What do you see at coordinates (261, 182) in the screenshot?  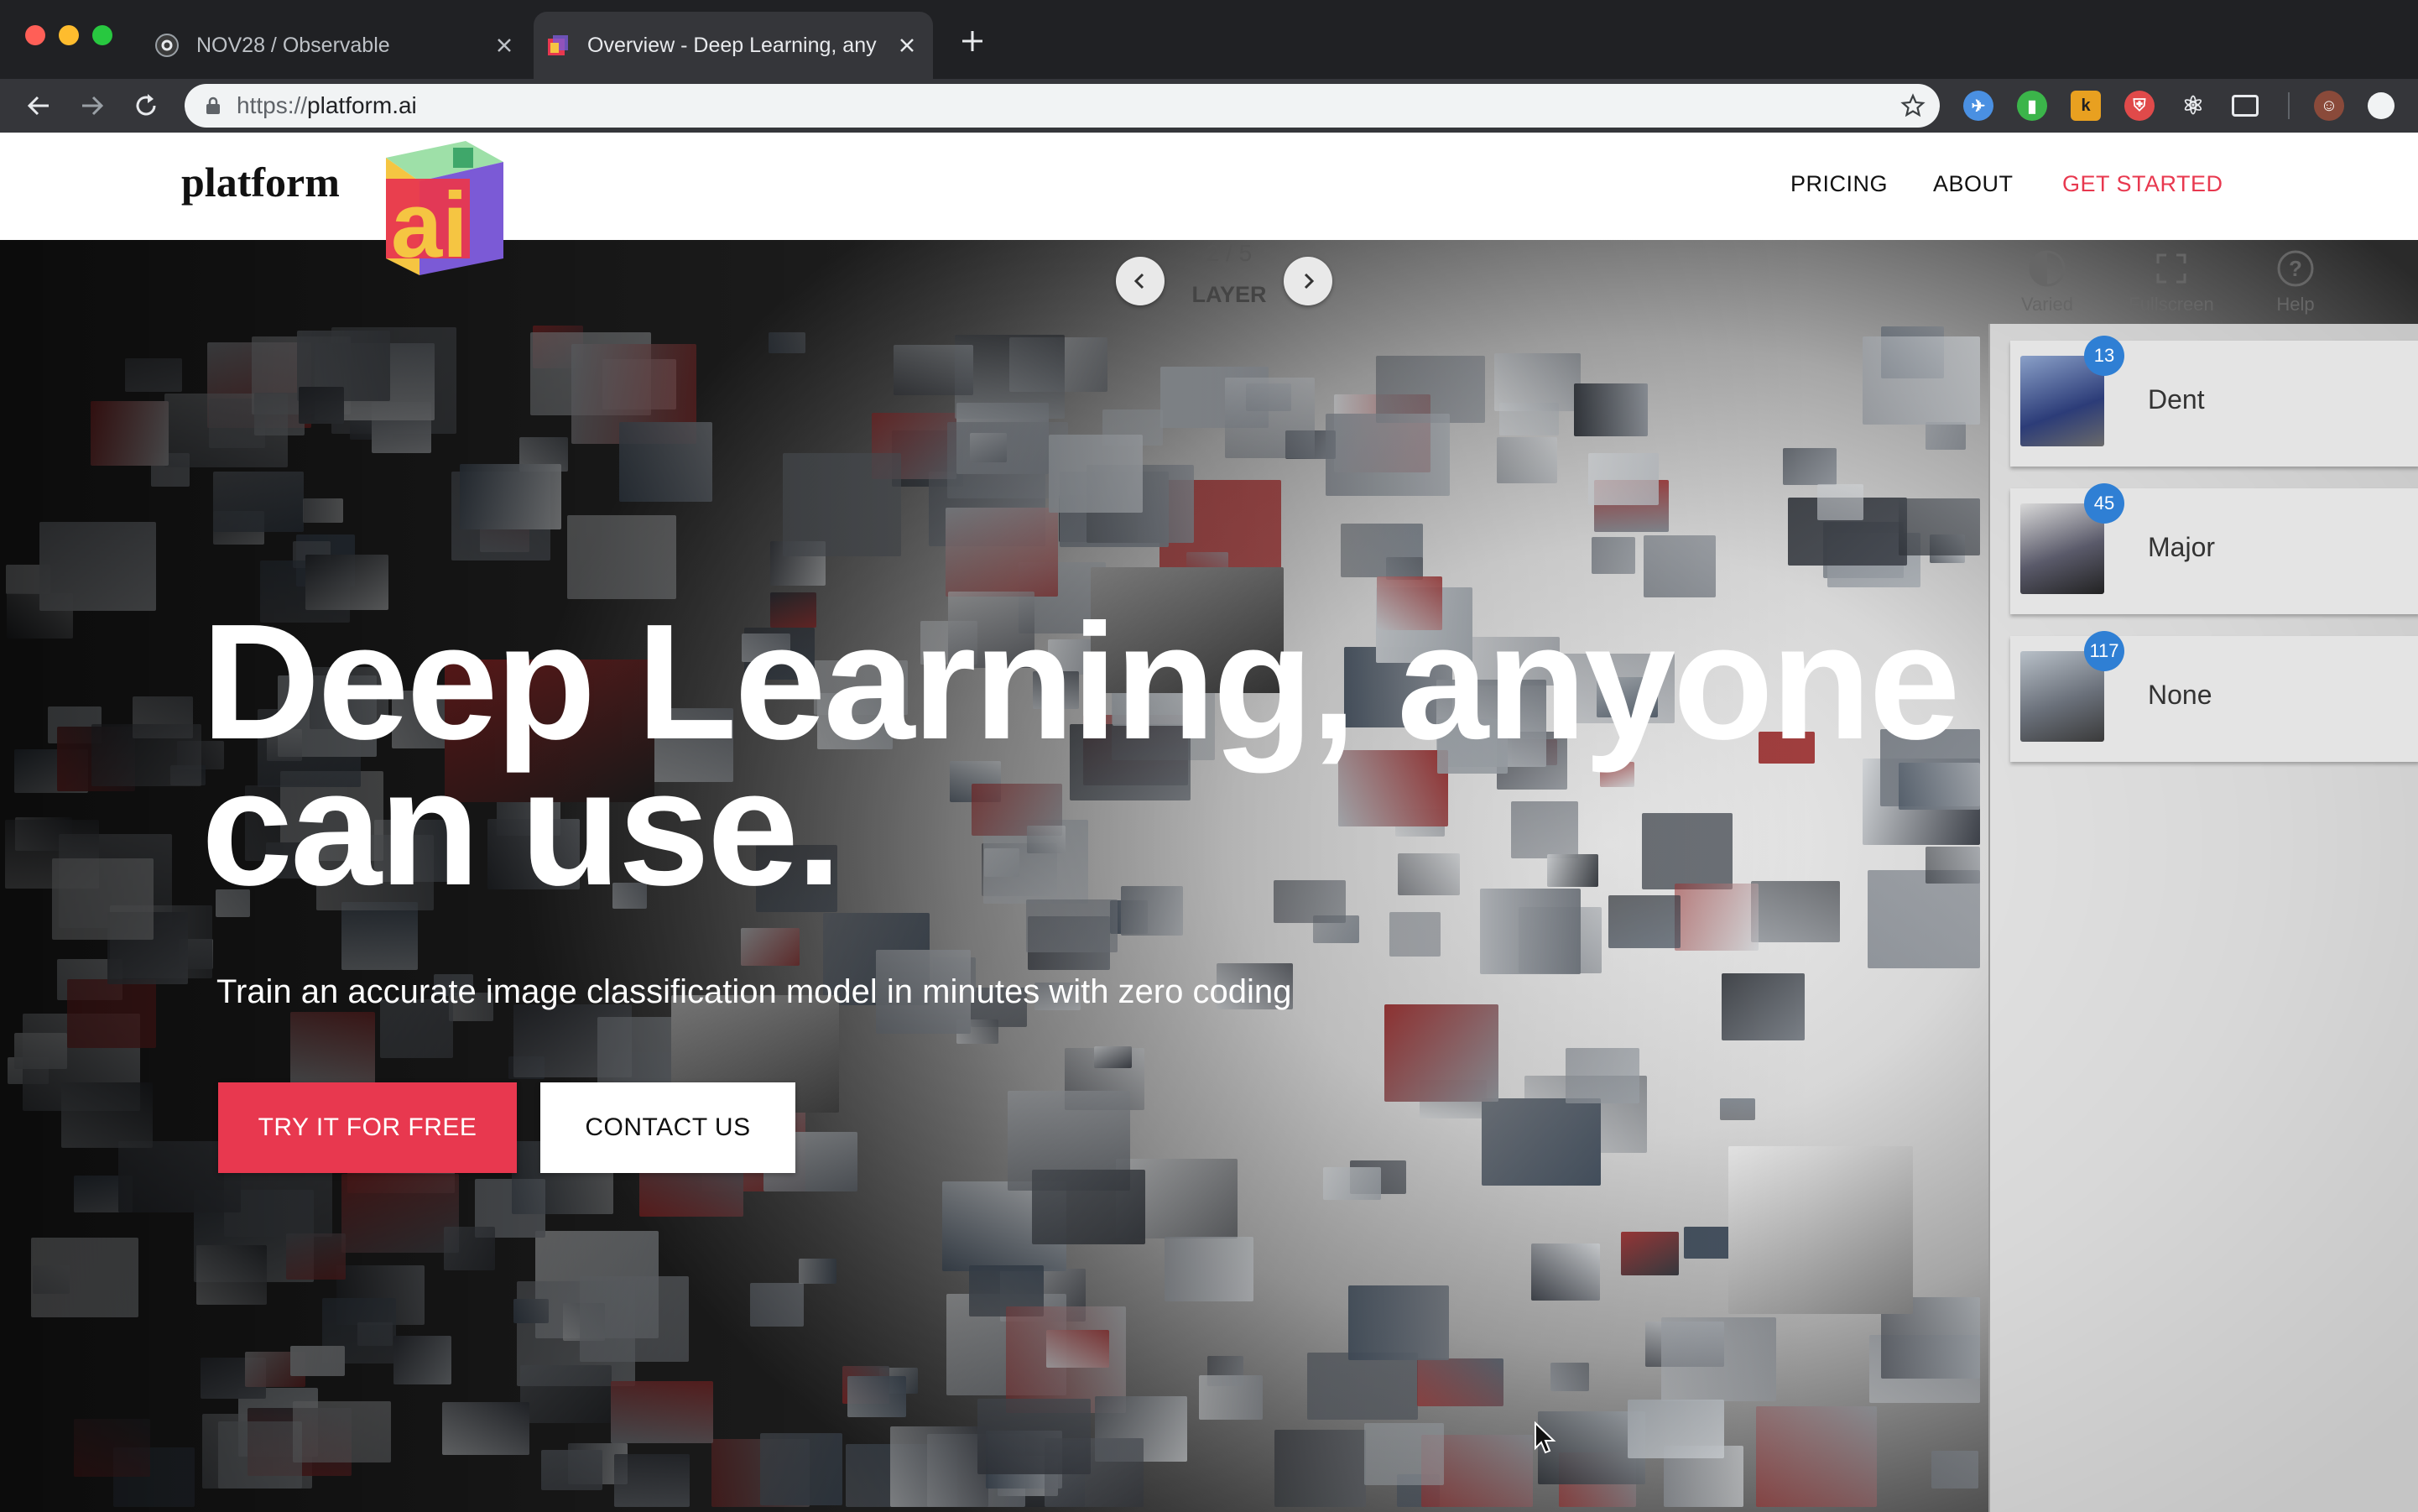 I see `brand-logo-text: platform` at bounding box center [261, 182].